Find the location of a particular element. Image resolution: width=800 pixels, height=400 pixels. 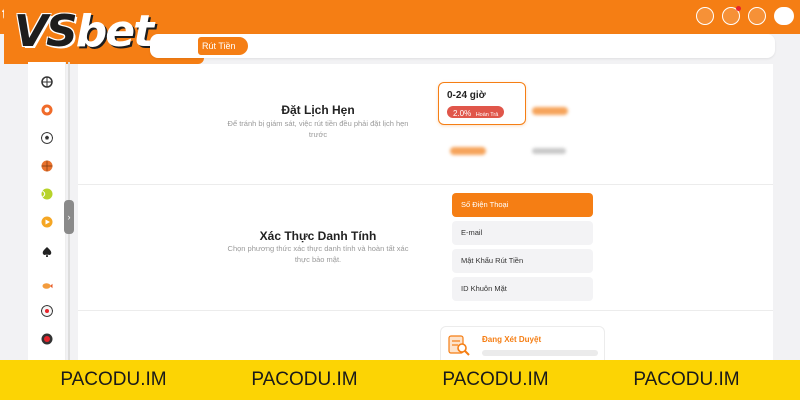

method-withdraw-password-button: Mật Khẩu Rút Tiền is located at coordinates (522, 261).